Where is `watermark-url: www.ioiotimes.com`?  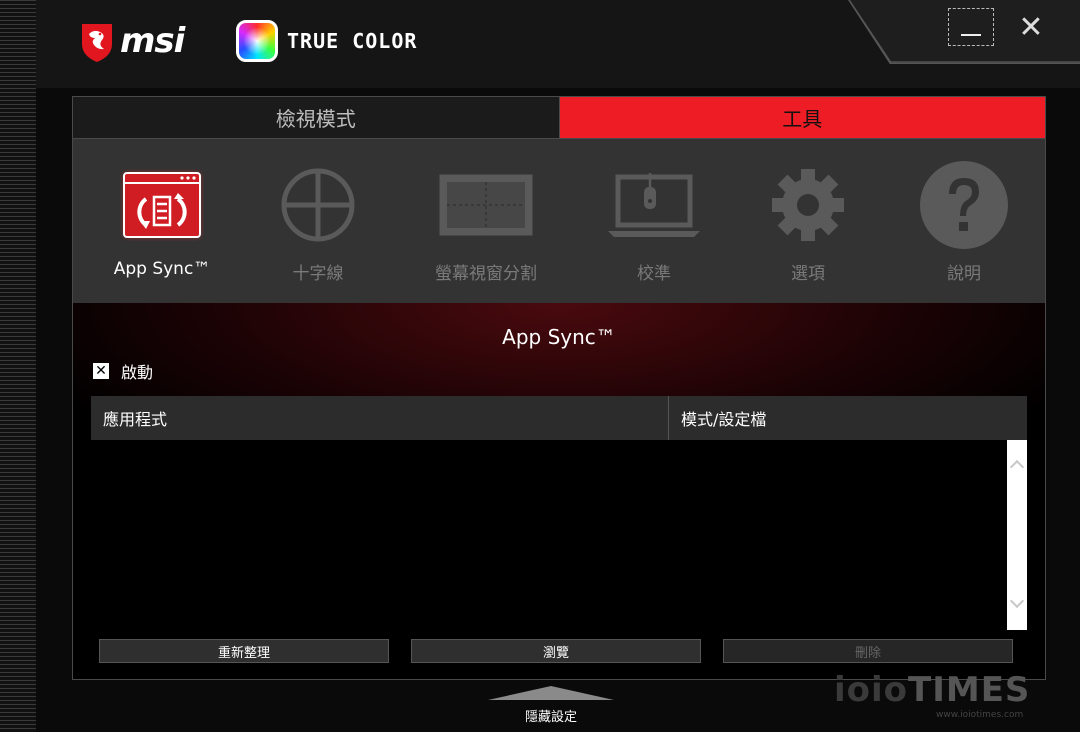
watermark-url: www.ioiotimes.com is located at coordinates (980, 715).